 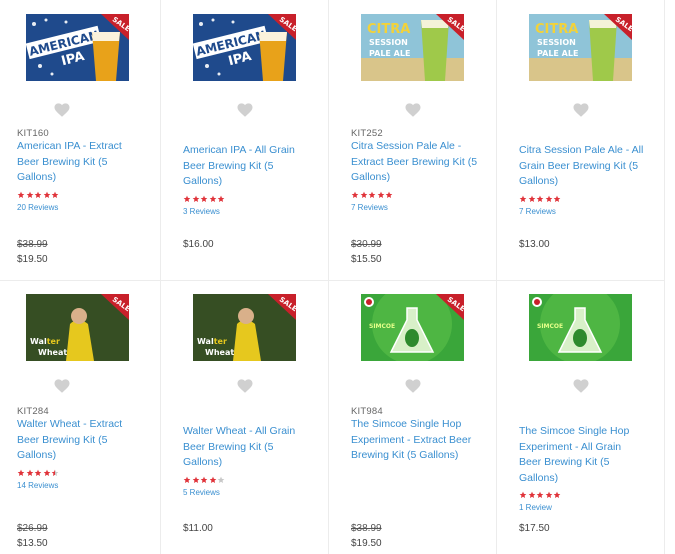 I want to click on price-block: $30.99 $15.50, so click(x=366, y=252).